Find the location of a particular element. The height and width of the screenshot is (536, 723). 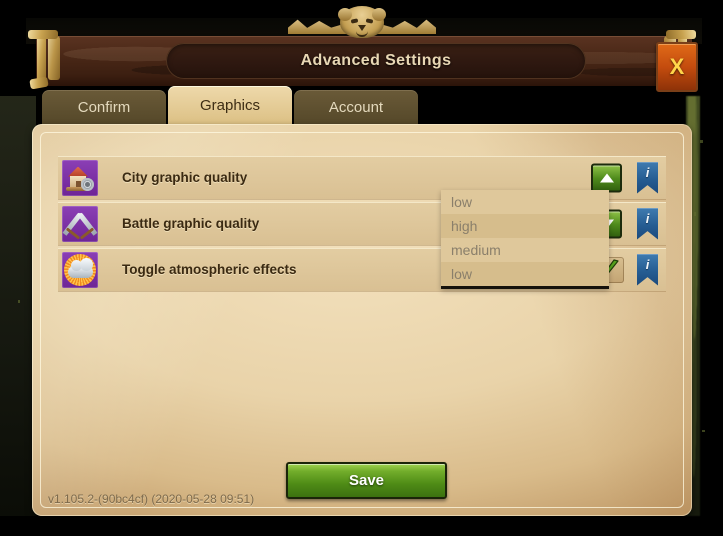

quality-dropdown-list: low high medium low is located at coordinates (525, 239).